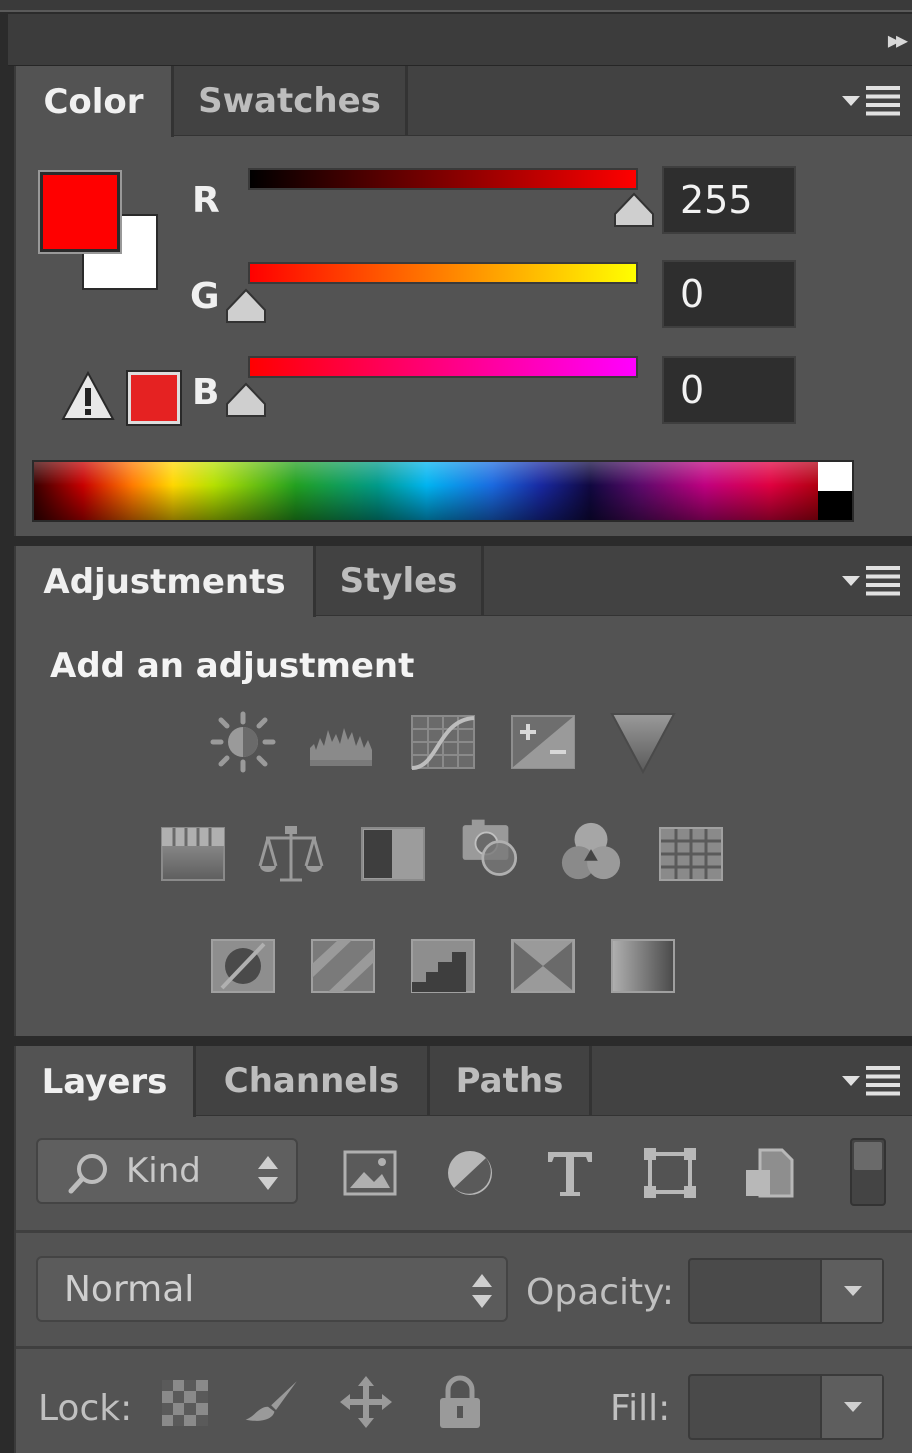 The height and width of the screenshot is (1453, 912). What do you see at coordinates (729, 200) in the screenshot?
I see `r-value-field: 255` at bounding box center [729, 200].